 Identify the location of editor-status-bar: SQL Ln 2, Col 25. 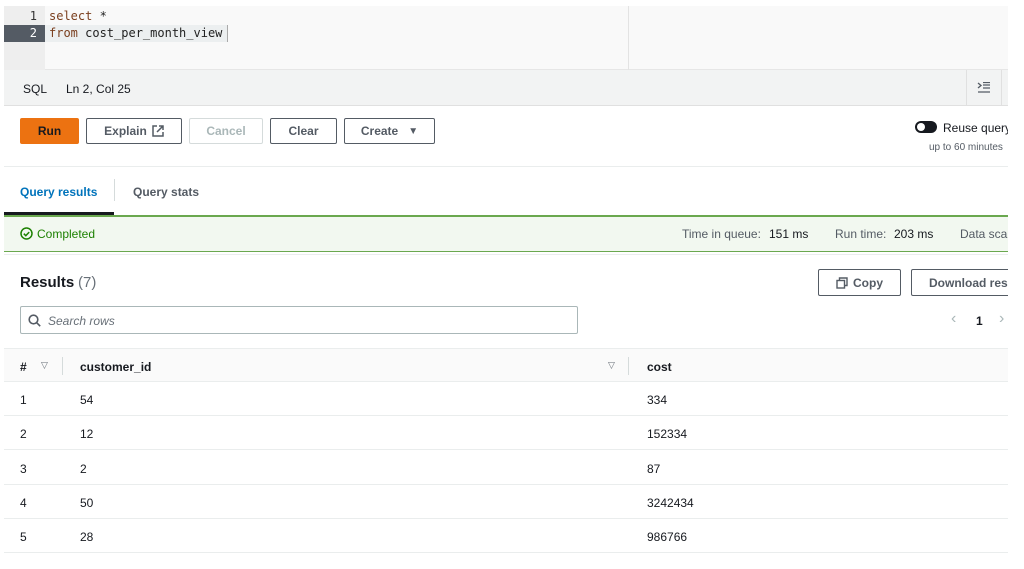
(506, 88).